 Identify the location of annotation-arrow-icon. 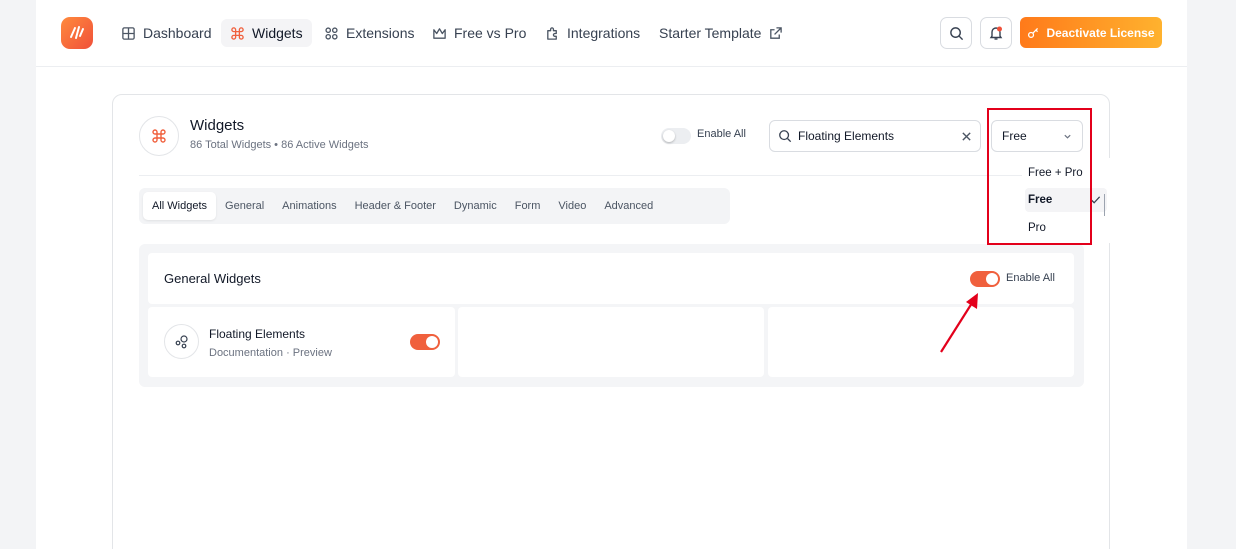
(959, 323).